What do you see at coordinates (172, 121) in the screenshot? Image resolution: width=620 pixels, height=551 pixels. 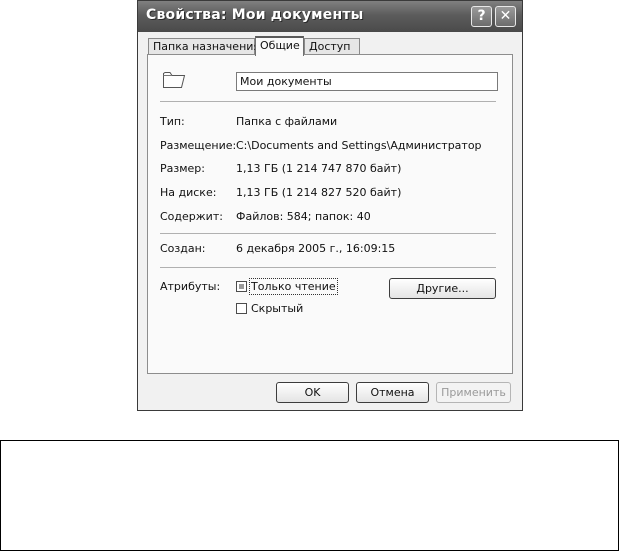 I see `type-label: Тип:` at bounding box center [172, 121].